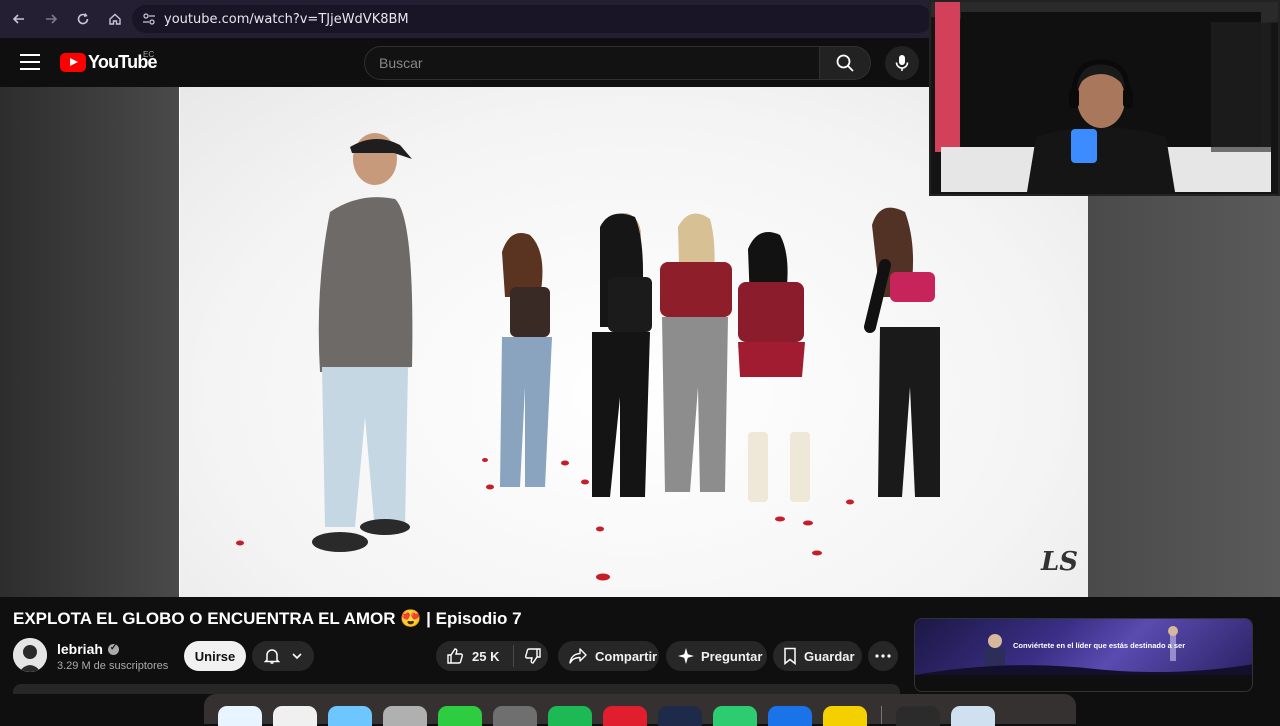 This screenshot has height=726, width=1280. What do you see at coordinates (362, 342) in the screenshot?
I see `person-man` at bounding box center [362, 342].